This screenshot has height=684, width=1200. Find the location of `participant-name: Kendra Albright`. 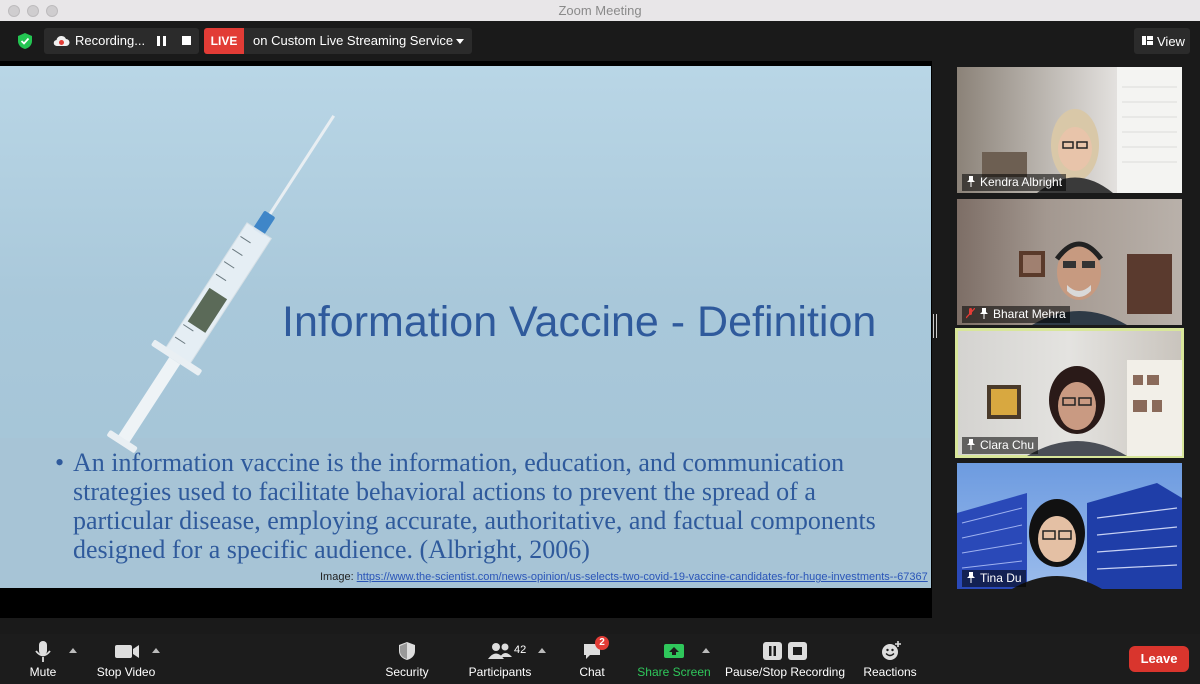

participant-name: Kendra Albright is located at coordinates (1014, 182).